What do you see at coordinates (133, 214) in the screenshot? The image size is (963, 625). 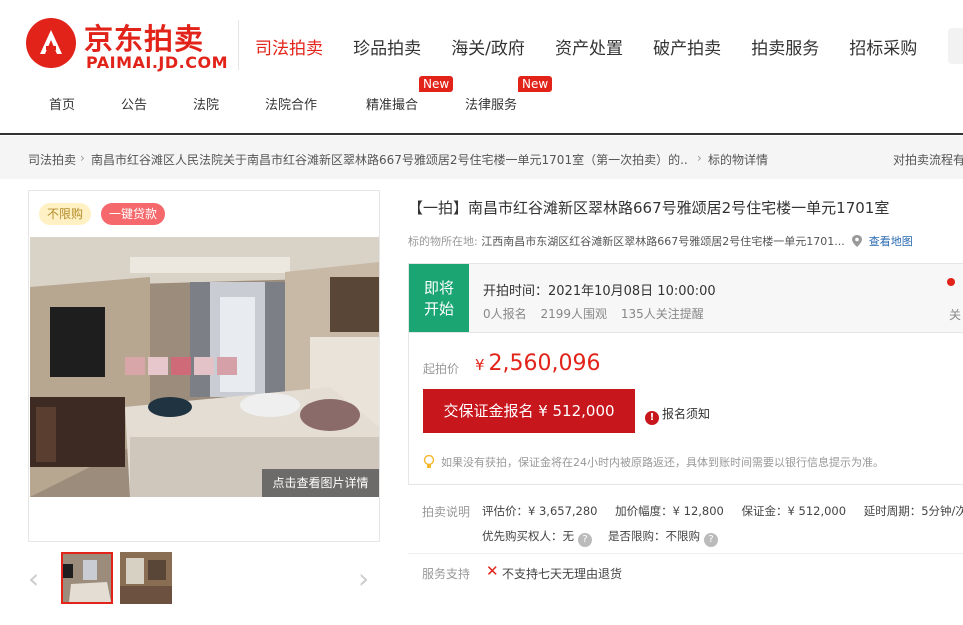 I see `tag-one-click-loan: 一键贷款` at bounding box center [133, 214].